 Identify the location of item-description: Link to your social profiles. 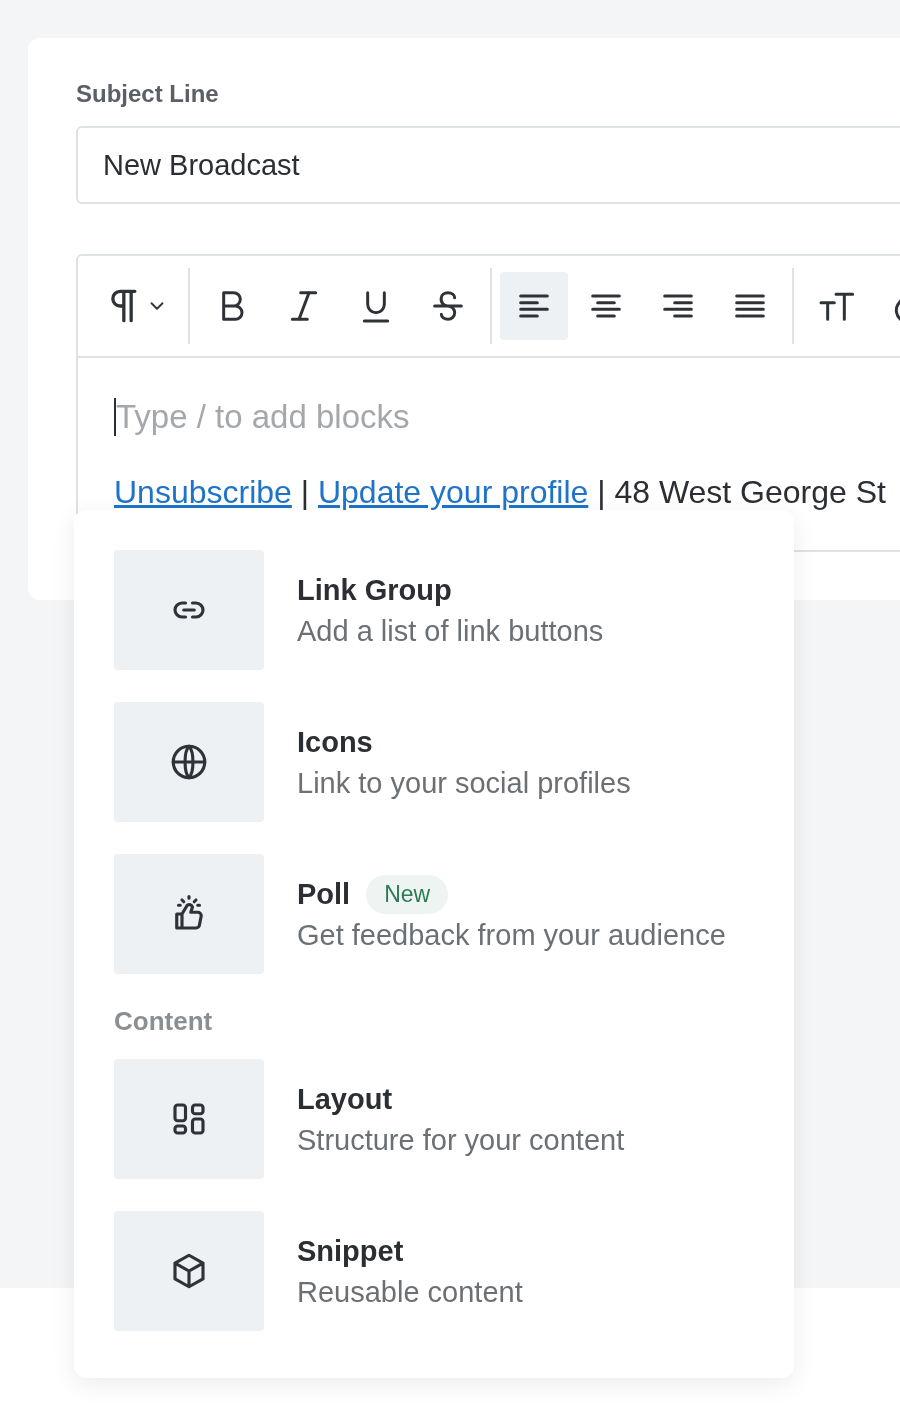
(464, 783).